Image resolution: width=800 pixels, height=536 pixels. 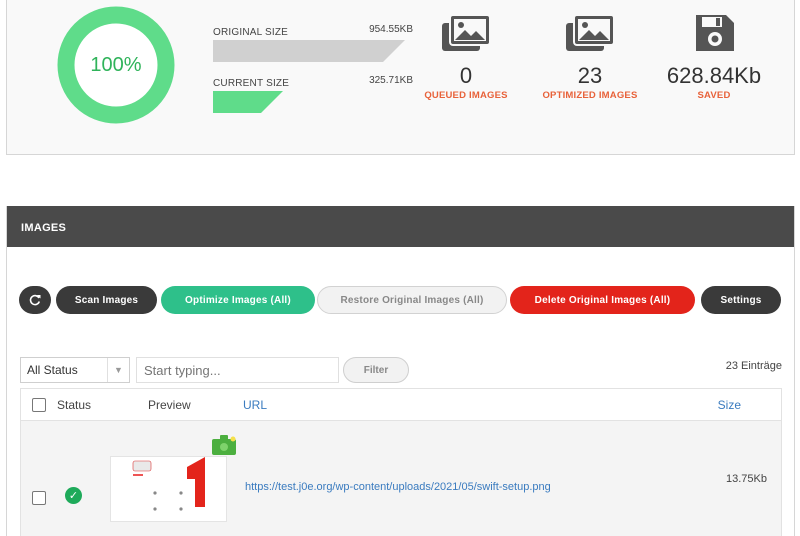 What do you see at coordinates (73, 495) in the screenshot?
I see `optimized-status-icon: ✓` at bounding box center [73, 495].